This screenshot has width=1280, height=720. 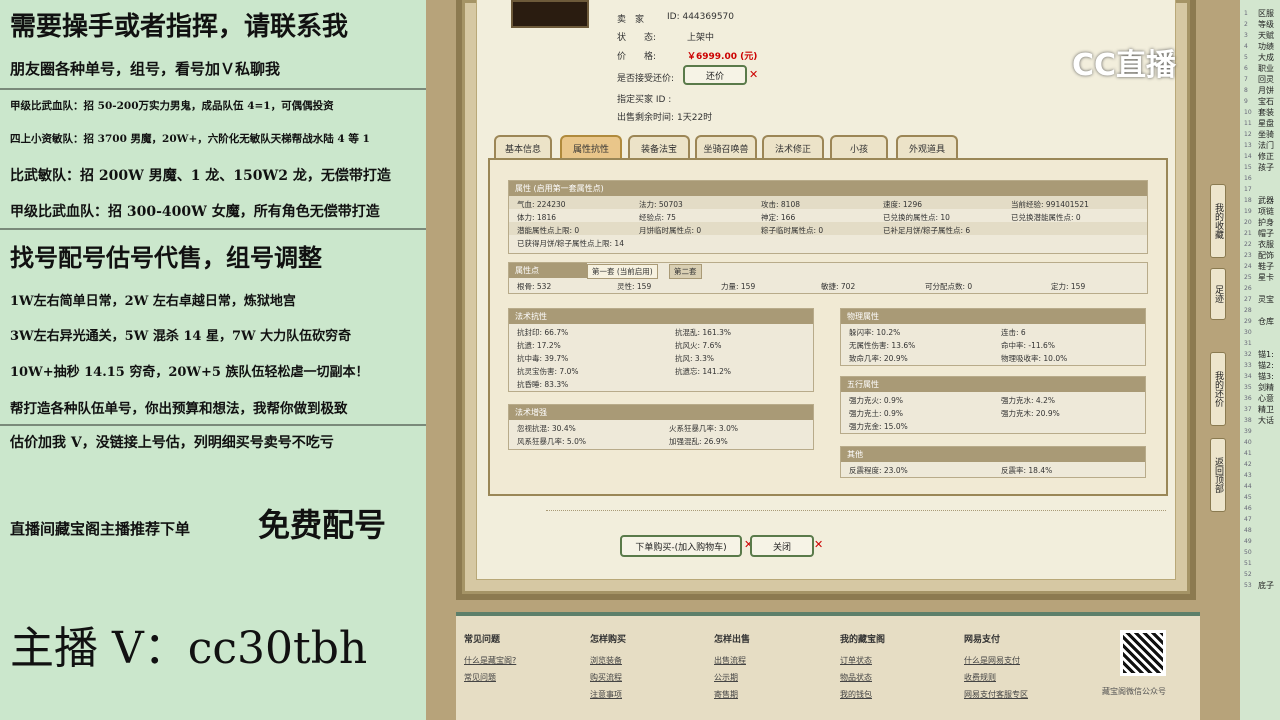 What do you see at coordinates (1266, 200) in the screenshot?
I see `right-list-item: 武器` at bounding box center [1266, 200].